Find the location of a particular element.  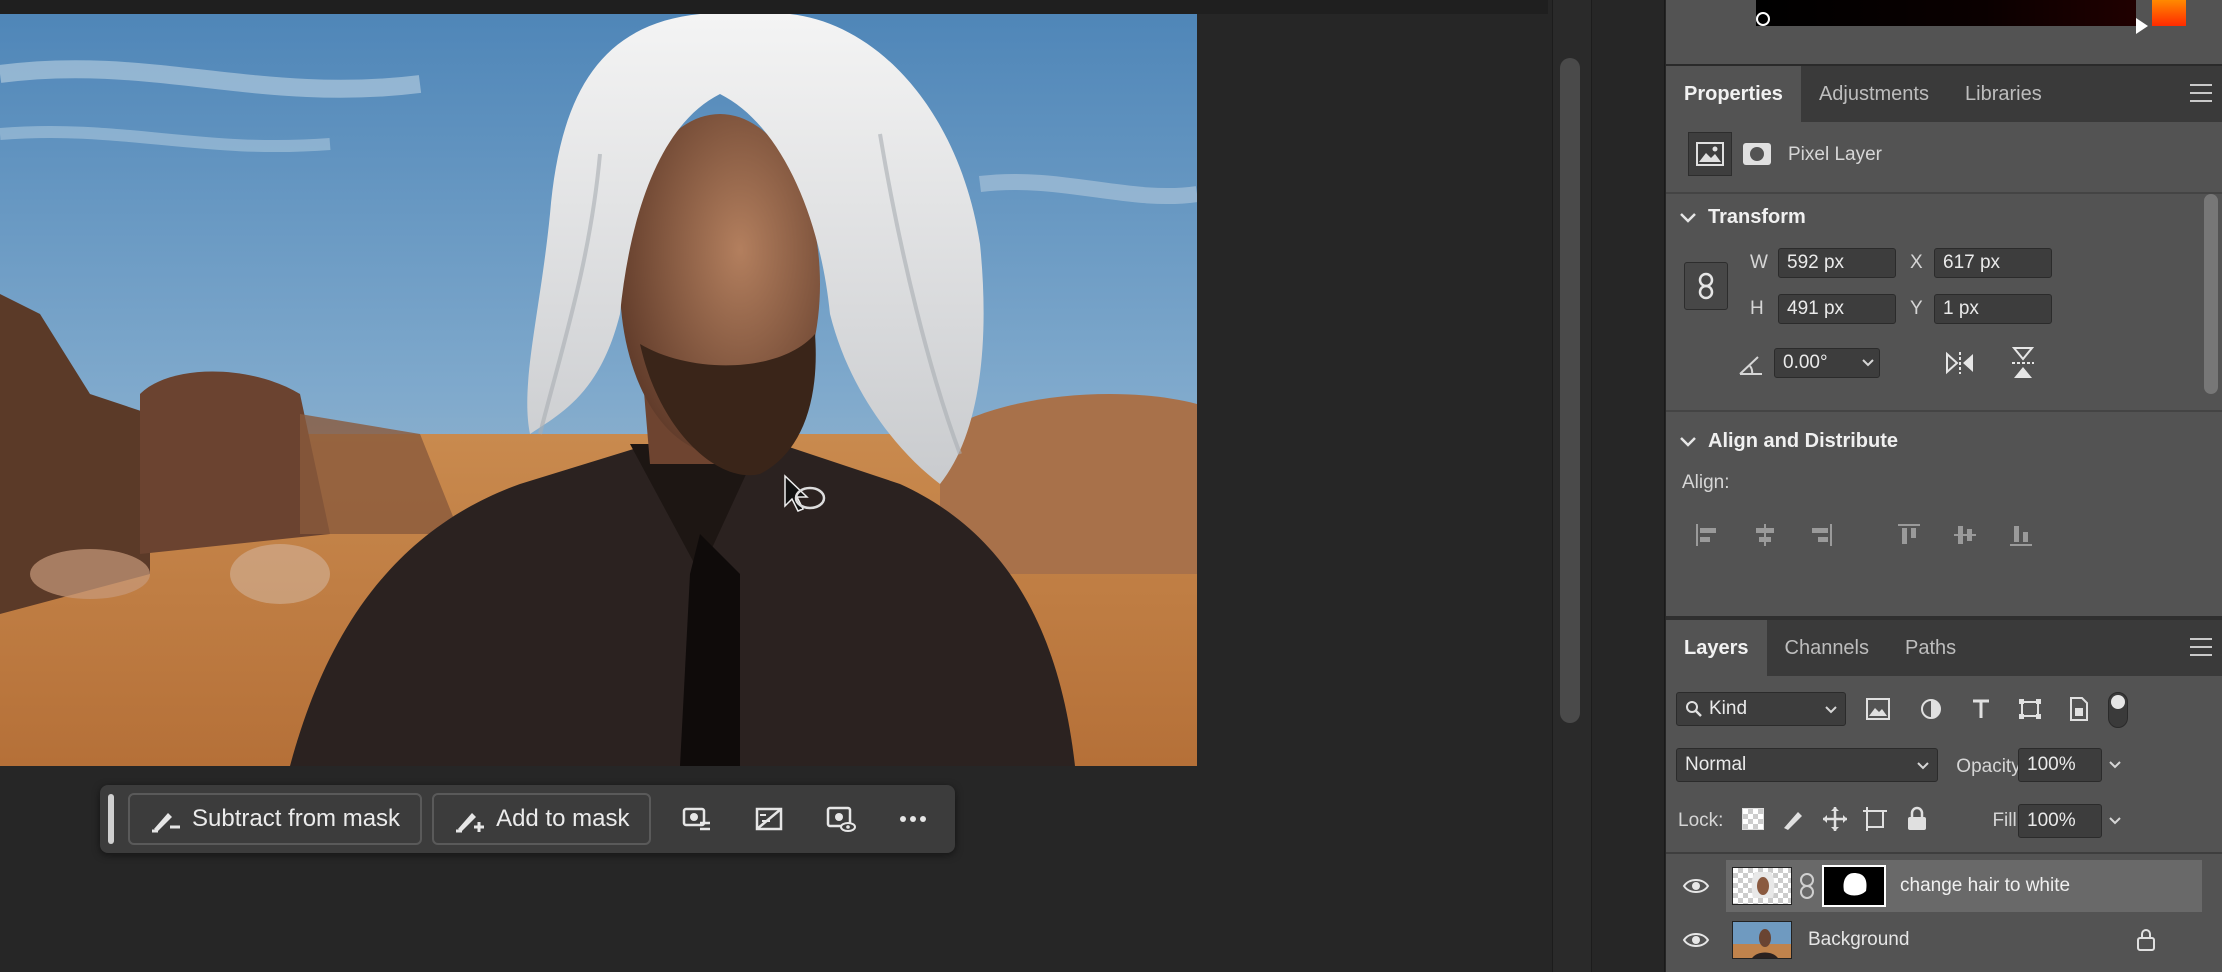

layer-name: Background is located at coordinates (1858, 940).